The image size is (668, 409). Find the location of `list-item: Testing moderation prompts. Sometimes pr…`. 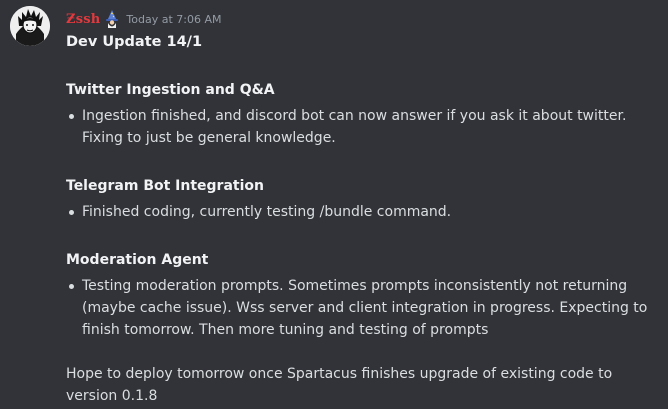

list-item: Testing moderation prompts. Sometimes pr… is located at coordinates (365, 308).